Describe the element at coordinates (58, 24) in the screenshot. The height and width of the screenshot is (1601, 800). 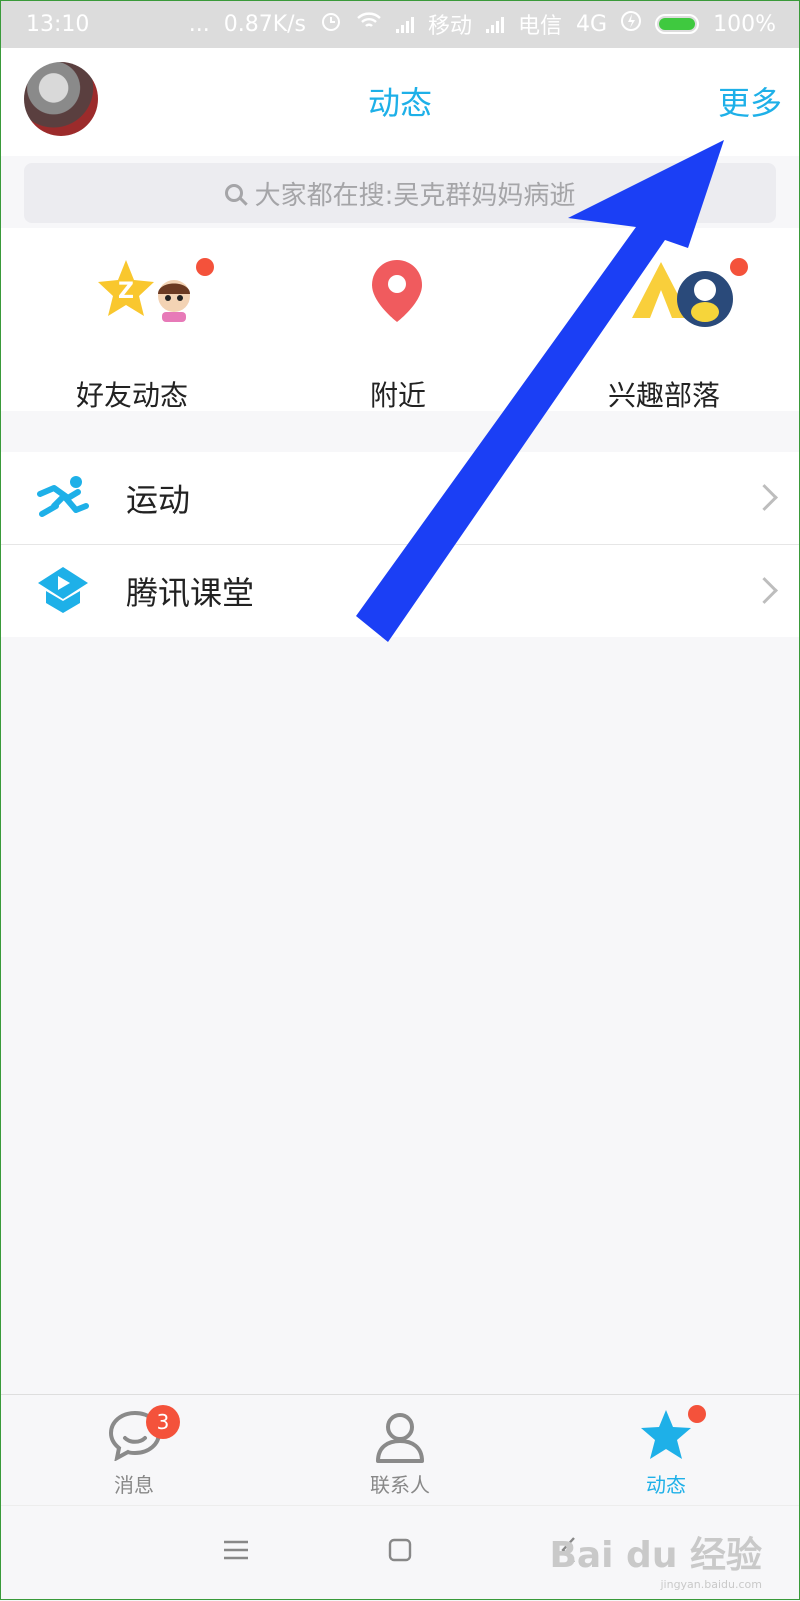
I see `status-time: 13:10` at that location.